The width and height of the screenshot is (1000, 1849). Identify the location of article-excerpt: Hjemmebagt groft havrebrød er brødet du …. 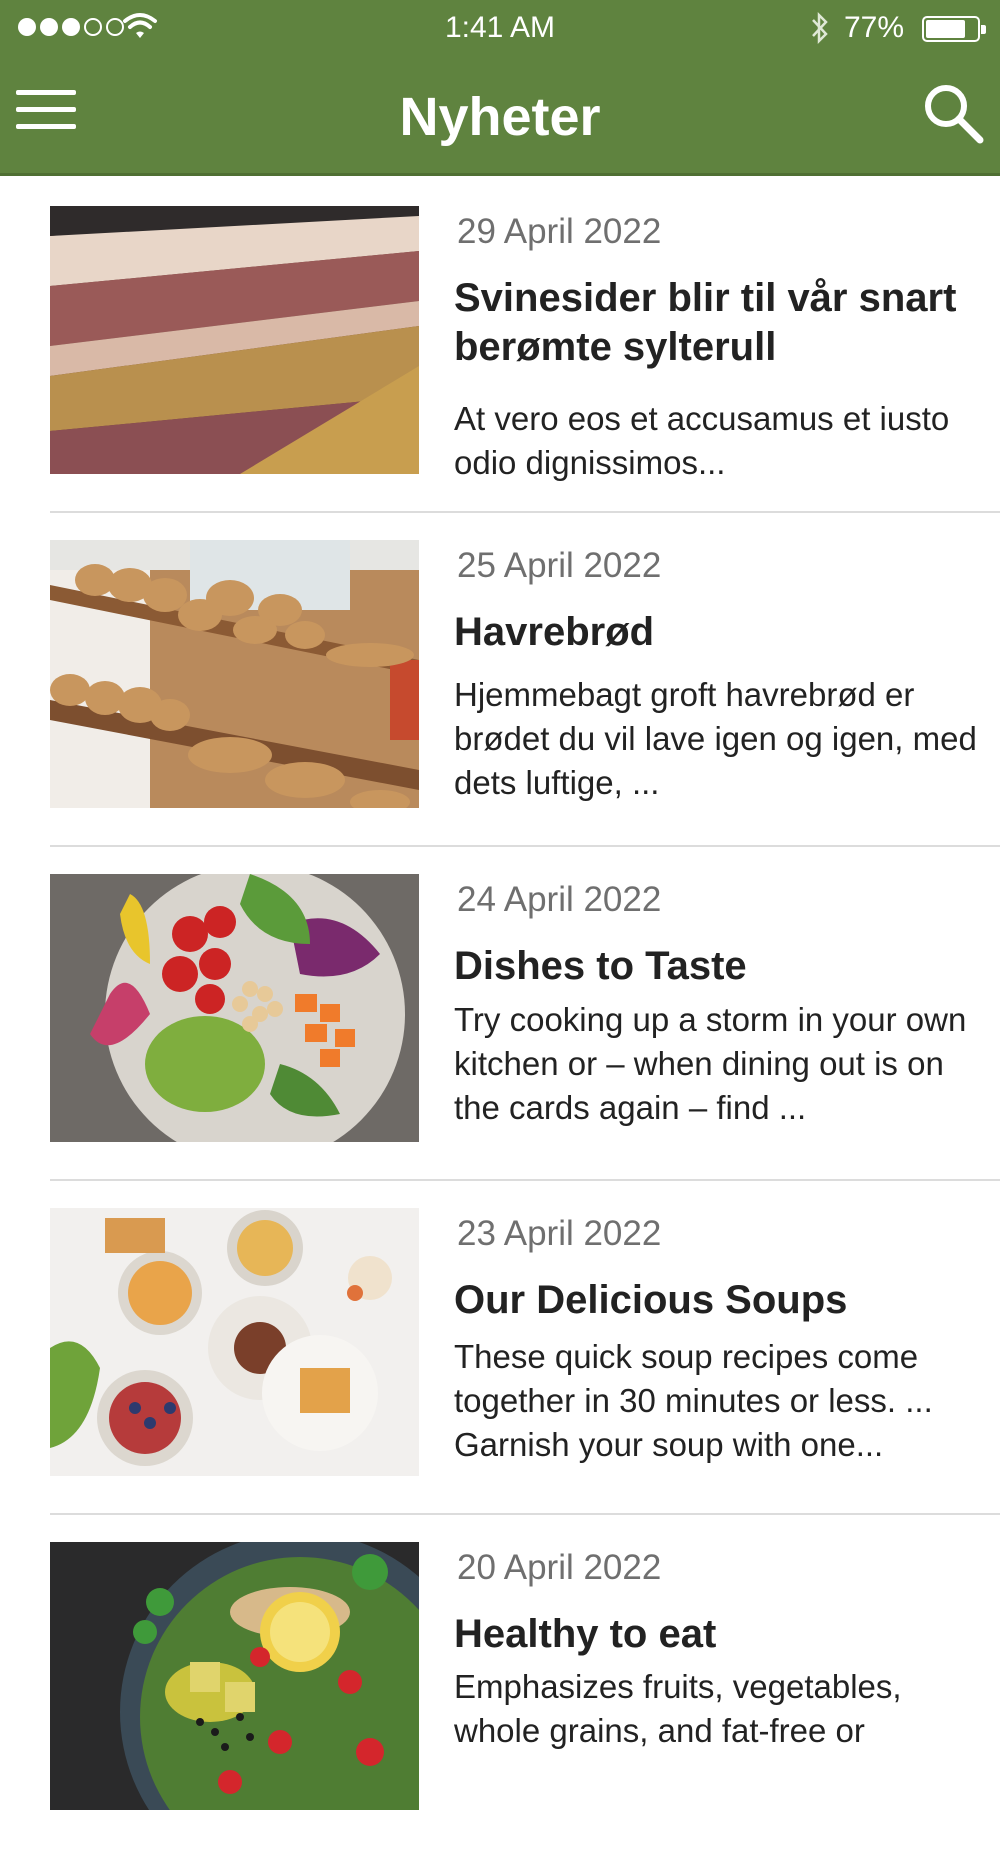
(715, 738).